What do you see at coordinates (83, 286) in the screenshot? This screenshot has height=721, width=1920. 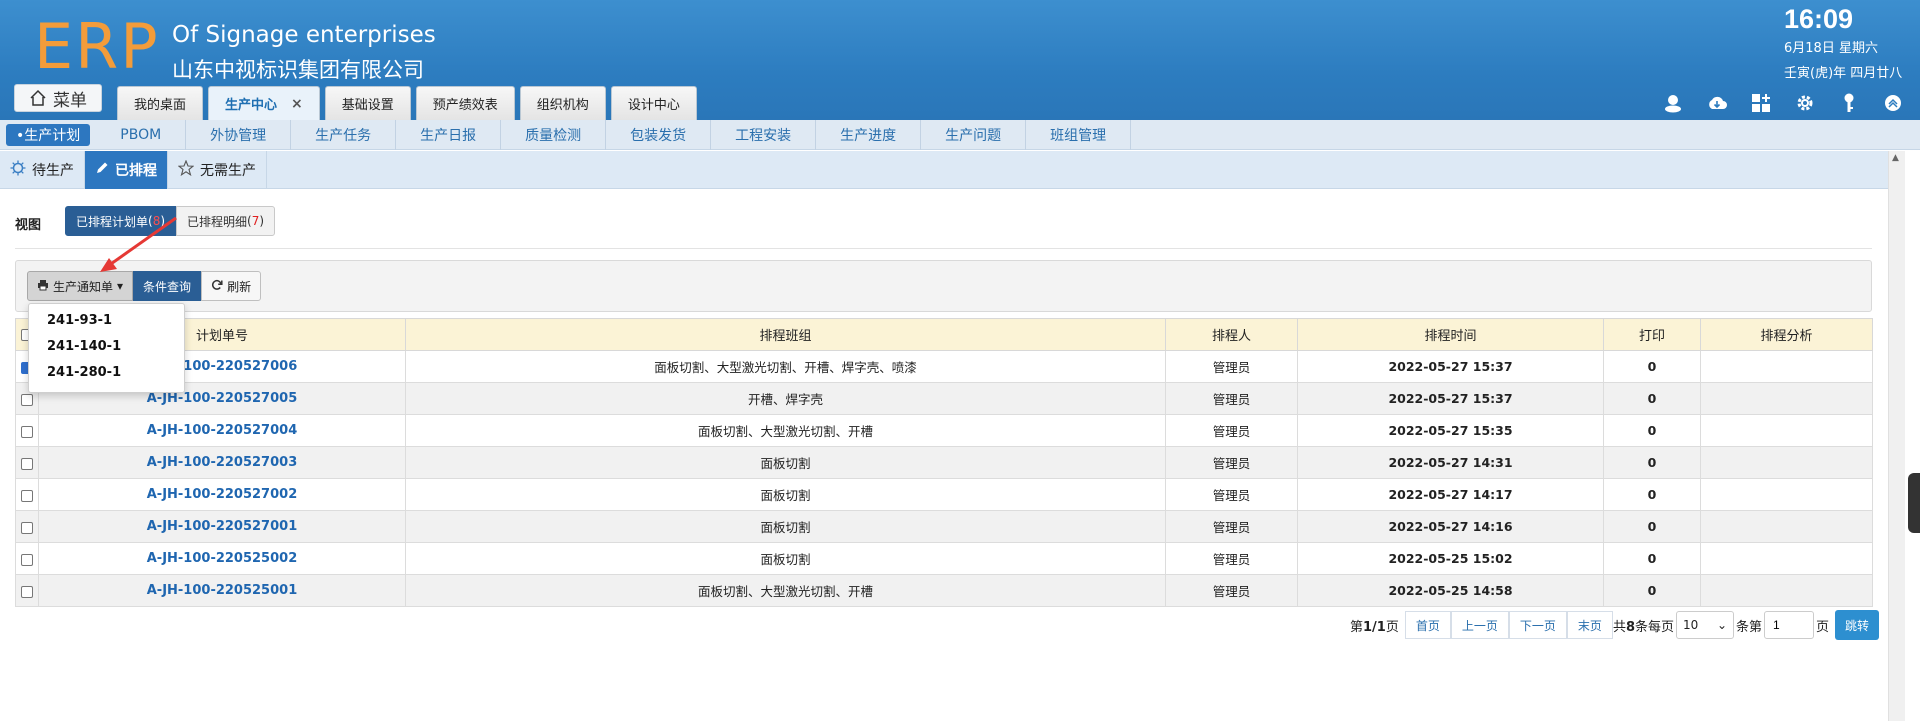 I see `button-label: 生产通知单` at bounding box center [83, 286].